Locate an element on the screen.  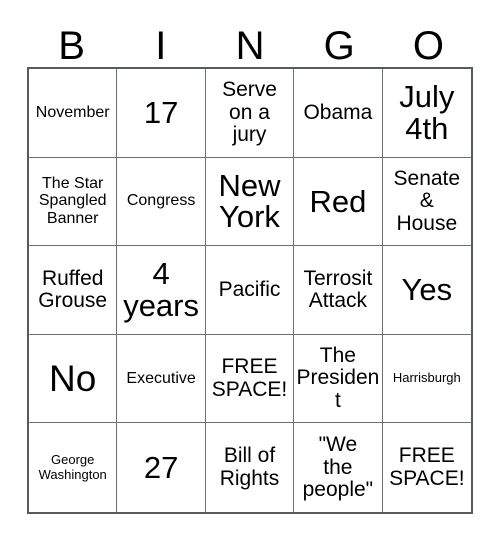
bingo-cell: 27 is located at coordinates (161, 467).